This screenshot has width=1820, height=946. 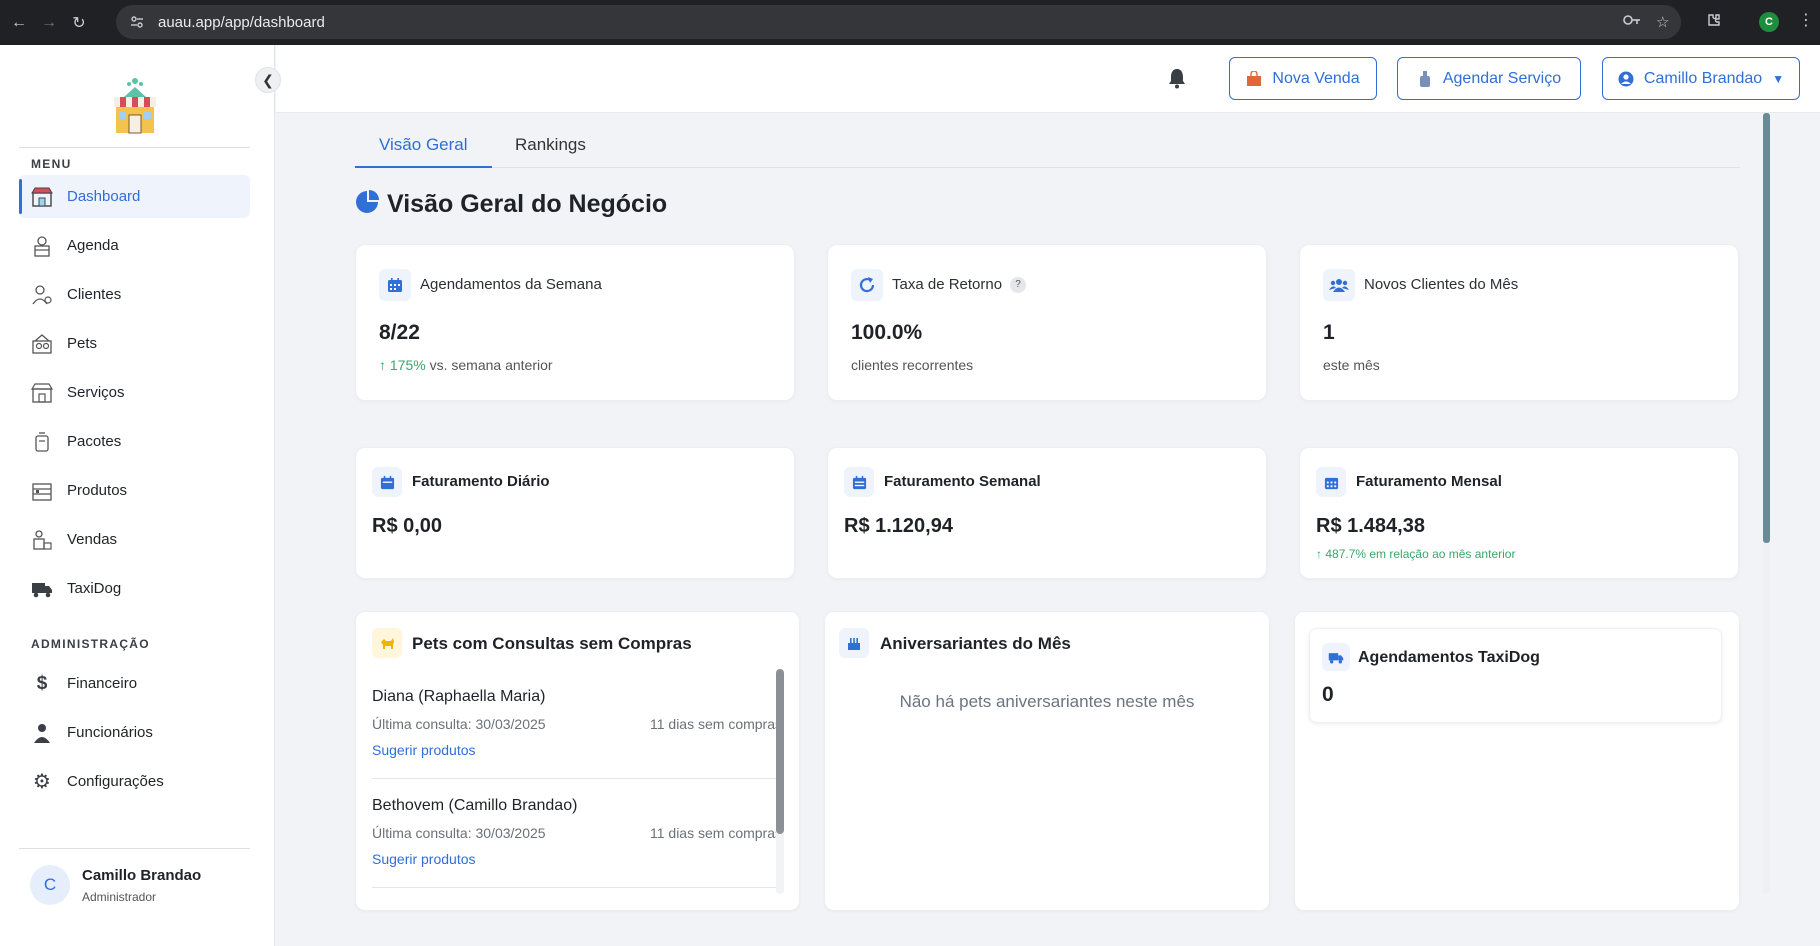 I want to click on browser-profile-avatar: C, so click(x=1769, y=22).